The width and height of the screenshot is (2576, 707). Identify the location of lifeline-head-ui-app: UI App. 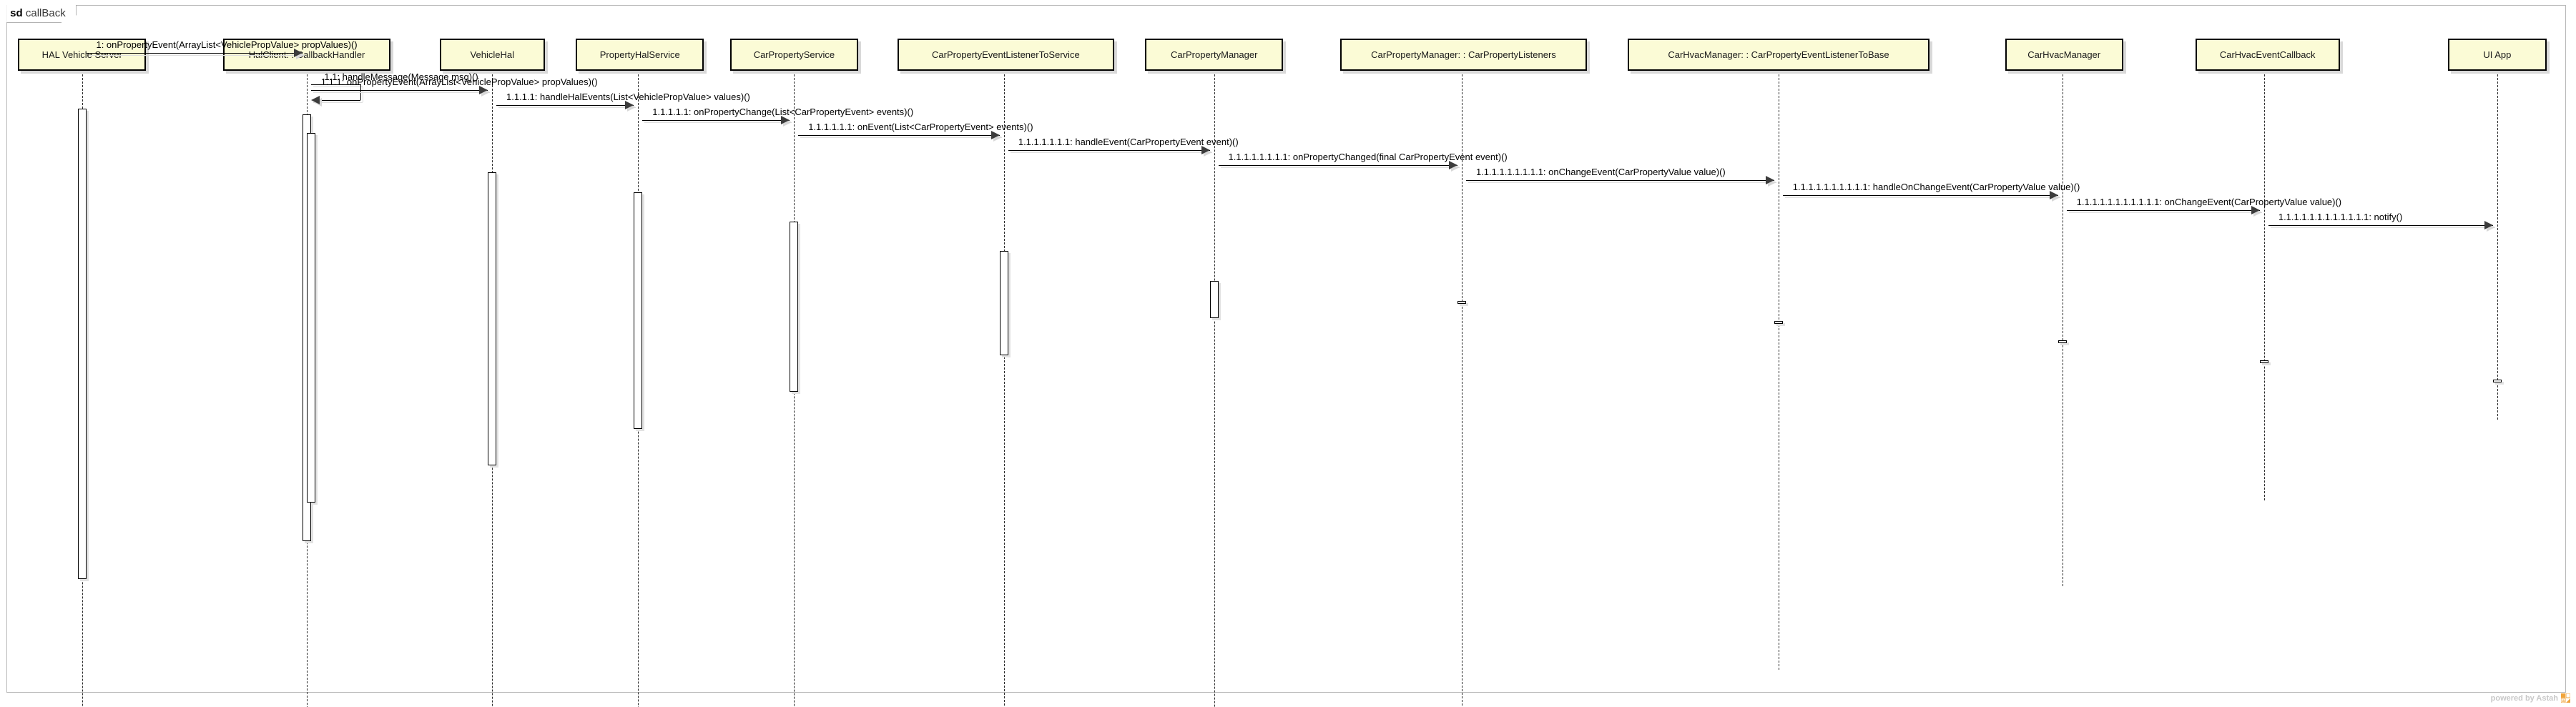
(2497, 55).